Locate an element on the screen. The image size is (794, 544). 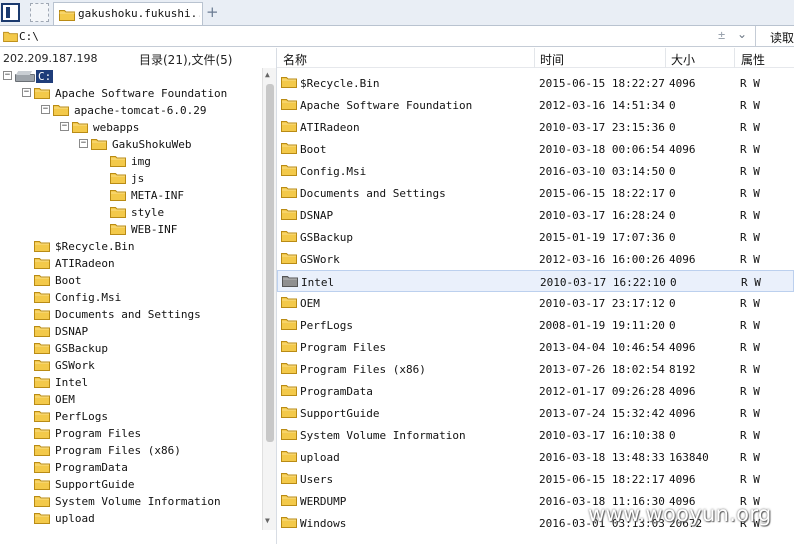
file-list-header: 名称 时间 大小 属性 is located at coordinates (535, 58).